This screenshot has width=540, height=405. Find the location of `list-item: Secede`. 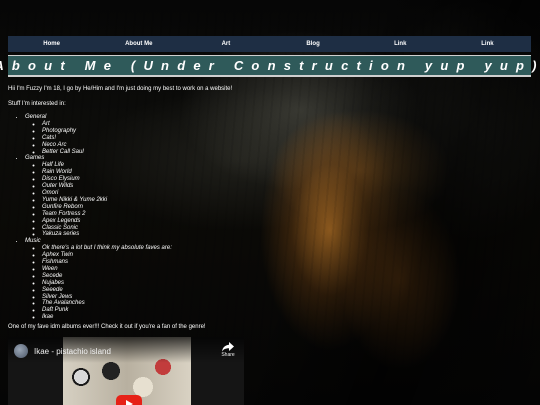

list-item: Secede is located at coordinates (107, 276).